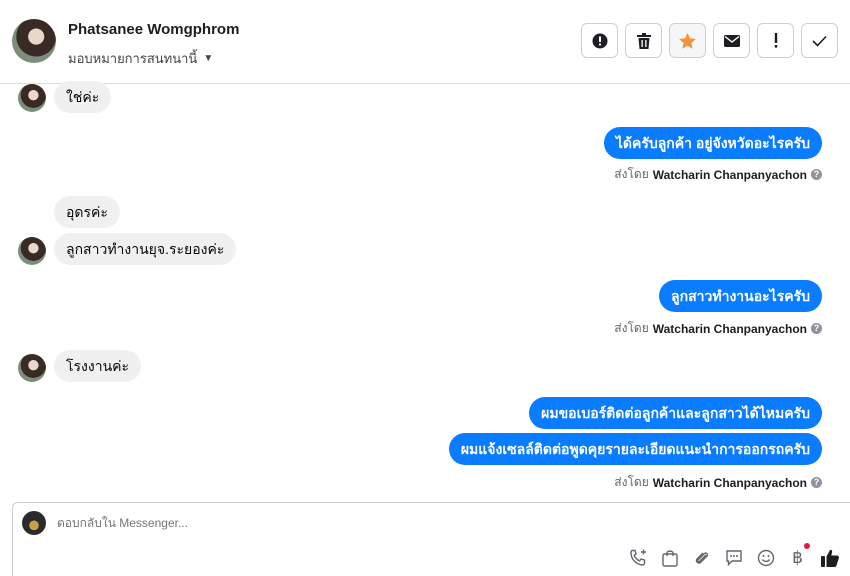 The height and width of the screenshot is (576, 850). I want to click on like-button, so click(829, 557).